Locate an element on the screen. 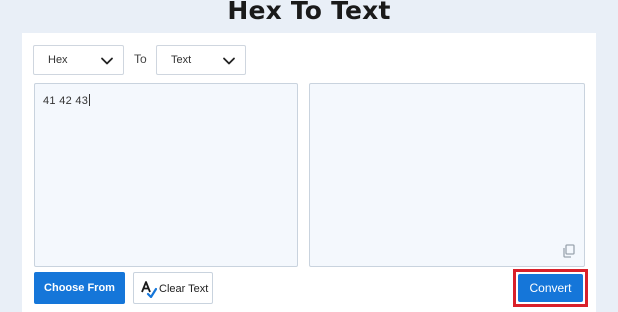  convert-highlight: Convert is located at coordinates (550, 288).